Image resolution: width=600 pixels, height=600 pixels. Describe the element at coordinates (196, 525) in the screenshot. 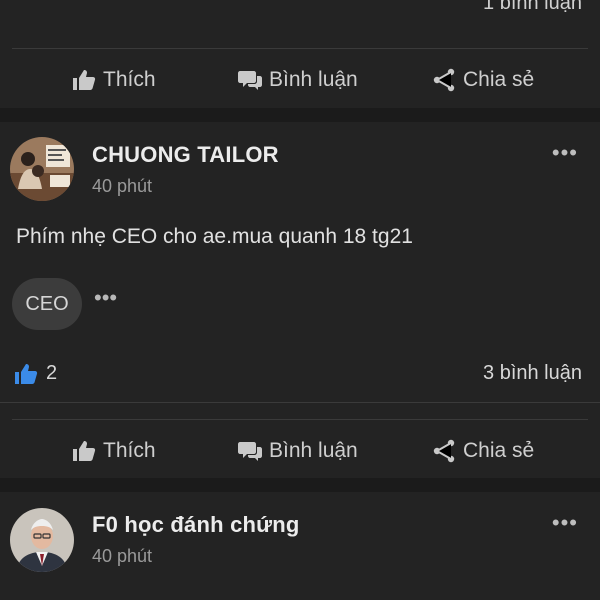

I see `author-name: F0 học đánh chứng` at that location.